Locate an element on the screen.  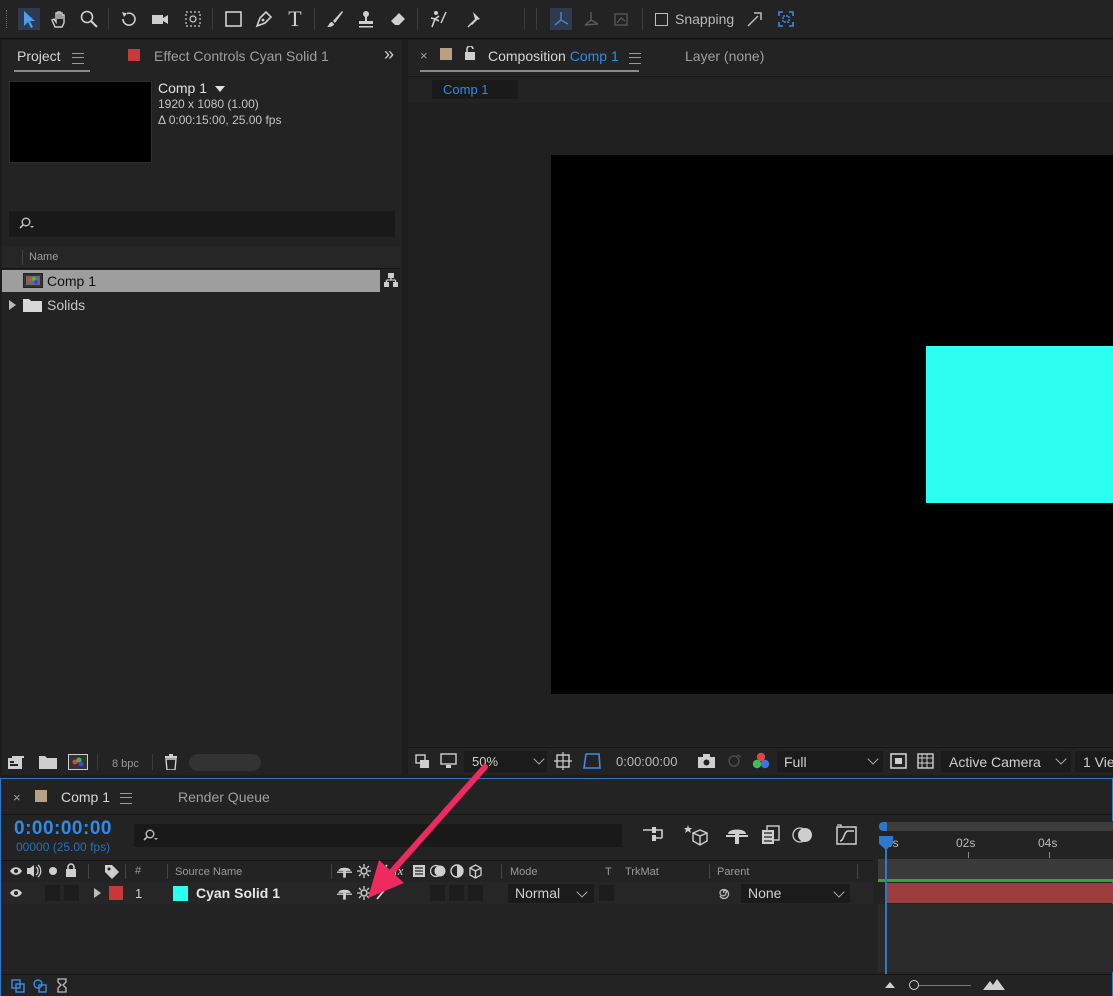
new-folder-icon is located at coordinates (48, 762).